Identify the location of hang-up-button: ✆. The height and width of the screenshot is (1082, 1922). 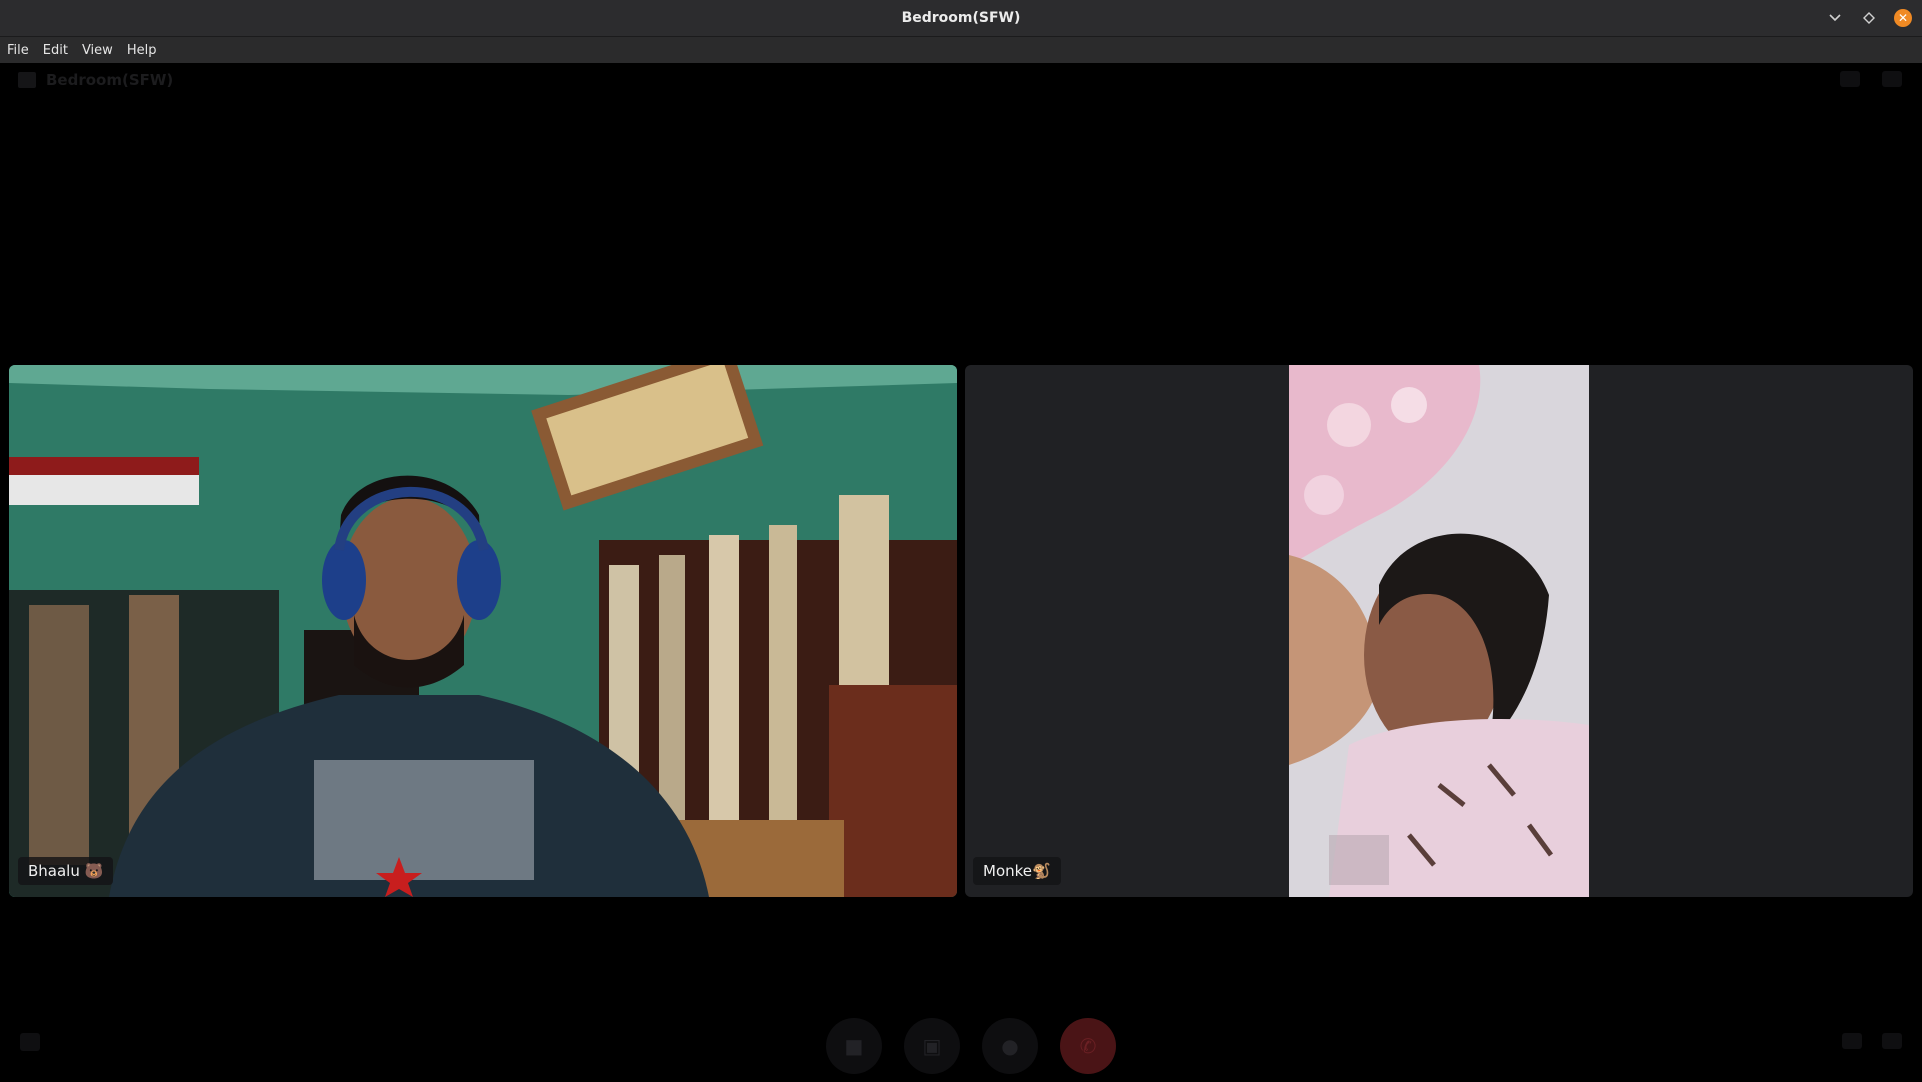
(1088, 1046).